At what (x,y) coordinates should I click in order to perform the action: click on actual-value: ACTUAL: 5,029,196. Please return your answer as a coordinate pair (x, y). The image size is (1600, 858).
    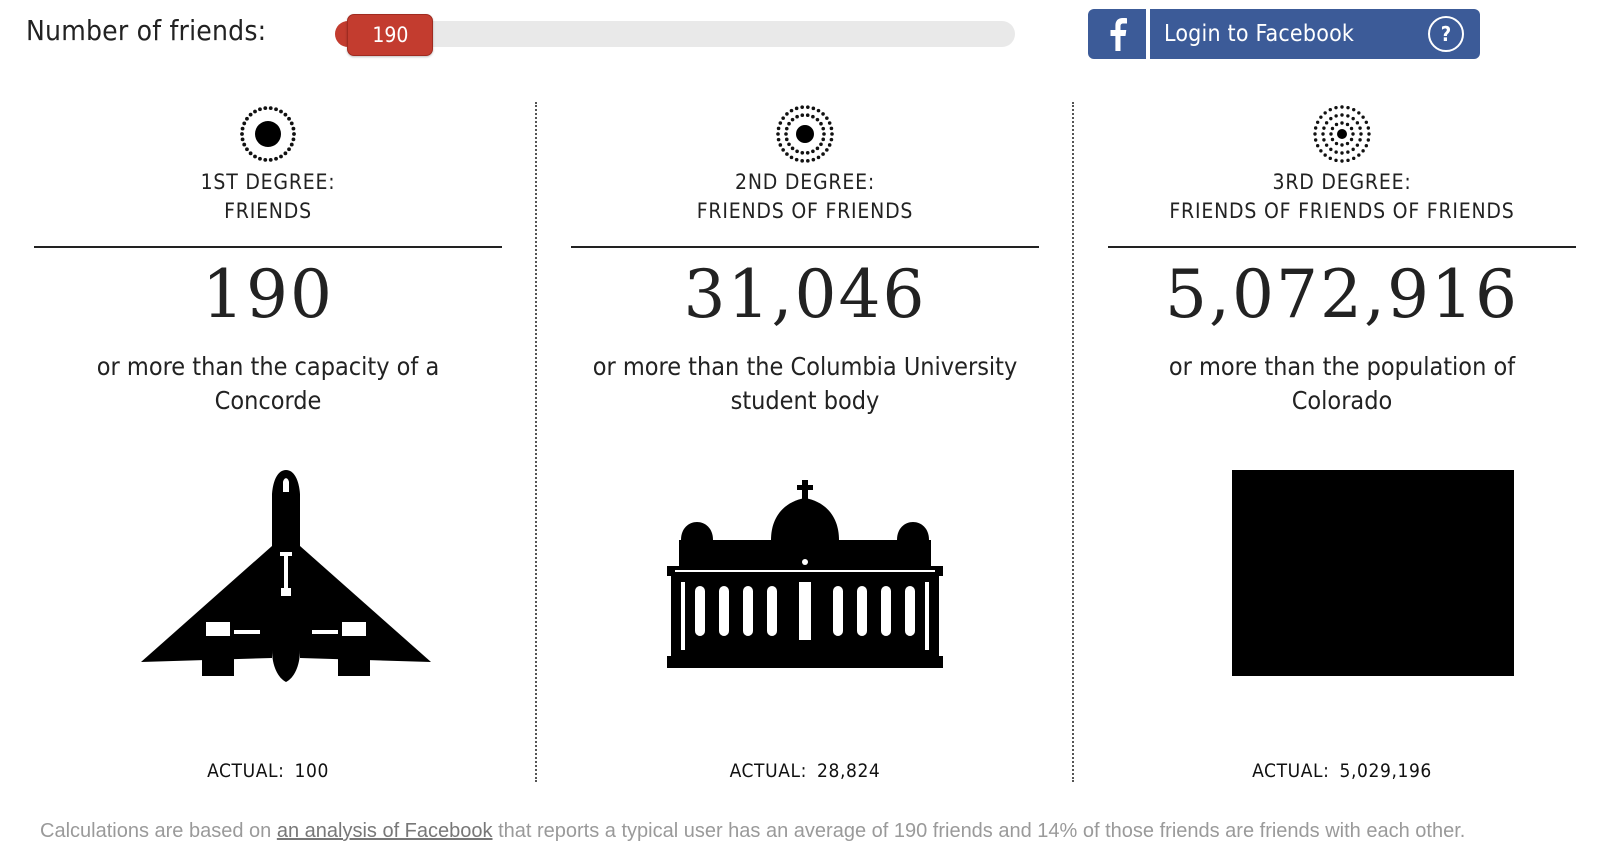
    Looking at the image, I should click on (1342, 771).